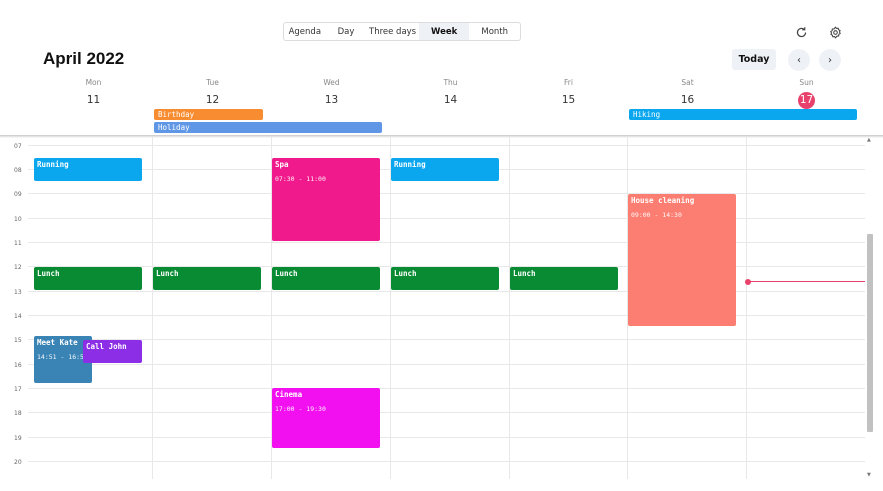 This screenshot has width=883, height=491. I want to click on day-number: 16, so click(687, 100).